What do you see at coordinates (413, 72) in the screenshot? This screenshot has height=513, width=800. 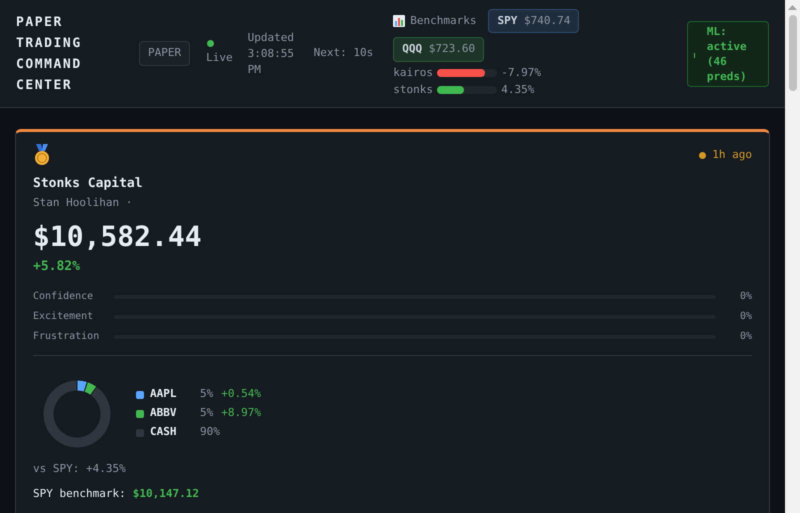 I see `benchmark-name: kairos` at bounding box center [413, 72].